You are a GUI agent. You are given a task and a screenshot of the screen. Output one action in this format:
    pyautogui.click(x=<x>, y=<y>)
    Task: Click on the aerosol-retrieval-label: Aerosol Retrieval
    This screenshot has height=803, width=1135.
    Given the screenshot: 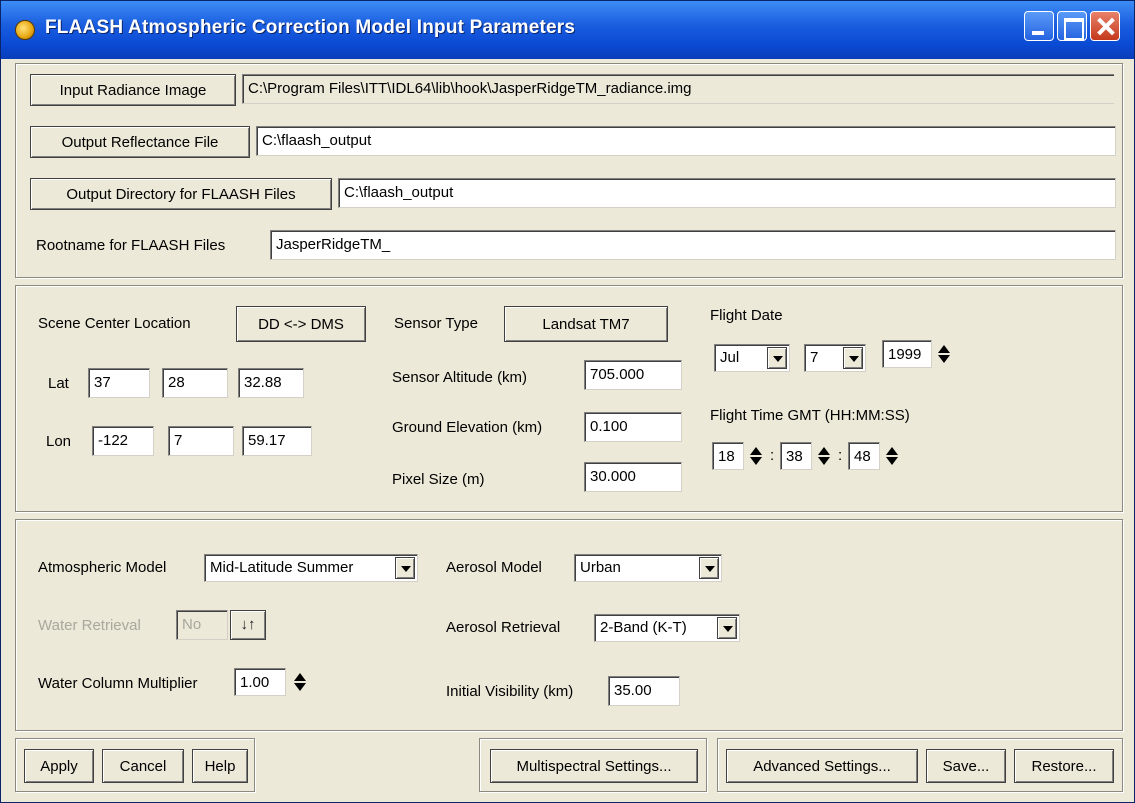 What is the action you would take?
    pyautogui.click(x=503, y=627)
    